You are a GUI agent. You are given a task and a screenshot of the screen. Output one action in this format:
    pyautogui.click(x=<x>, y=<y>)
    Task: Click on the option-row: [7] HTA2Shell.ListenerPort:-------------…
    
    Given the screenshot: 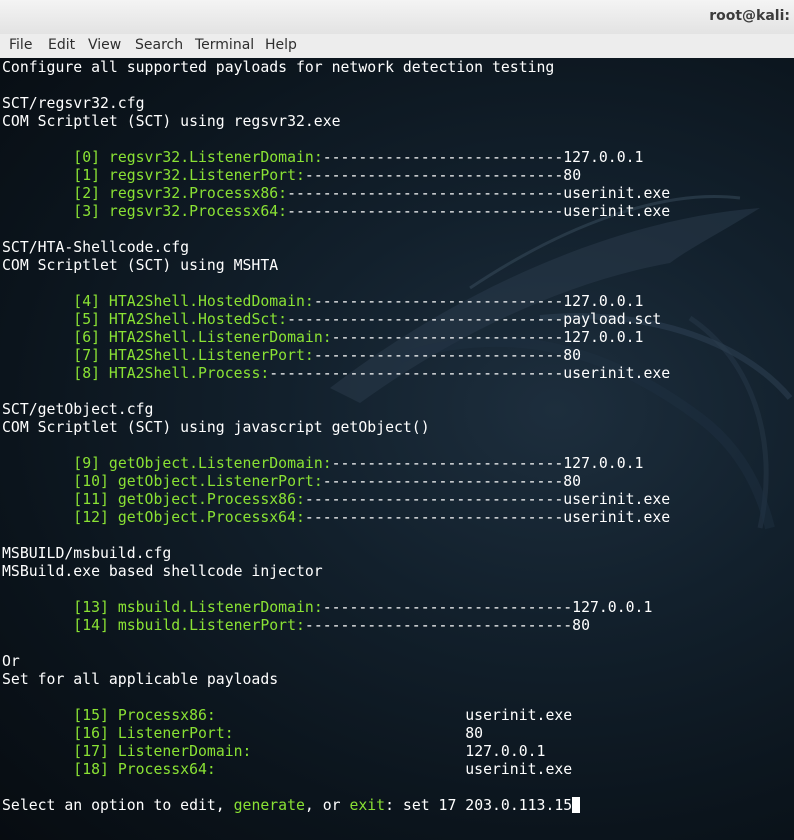 What is the action you would take?
    pyautogui.click(x=291, y=356)
    